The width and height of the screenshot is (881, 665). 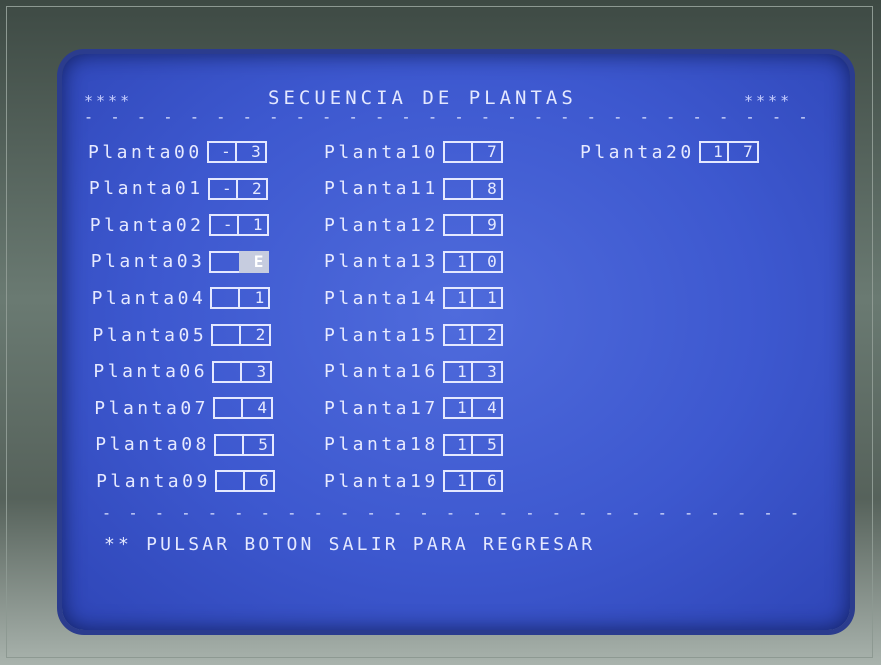 I want to click on plant-row-planta12: Planta12 9, so click(x=413, y=225).